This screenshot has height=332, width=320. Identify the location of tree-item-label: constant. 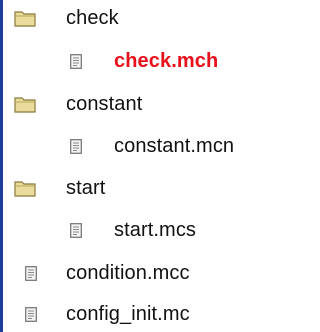
(104, 104).